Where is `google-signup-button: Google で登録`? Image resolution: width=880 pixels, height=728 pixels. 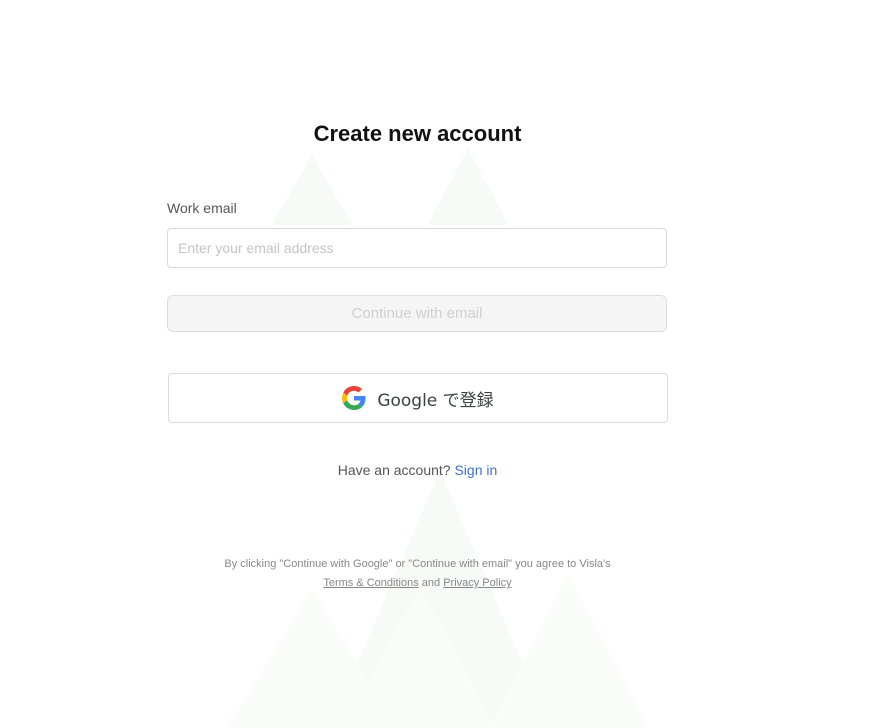
google-signup-button: Google で登録 is located at coordinates (418, 398).